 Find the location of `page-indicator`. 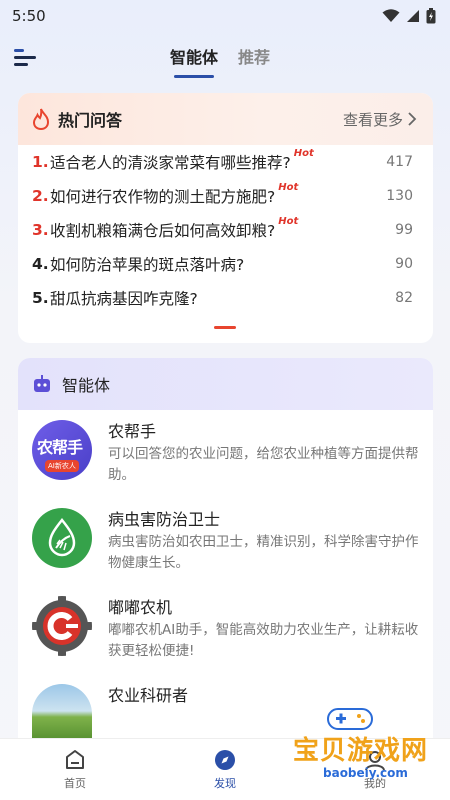

page-indicator is located at coordinates (225, 327).